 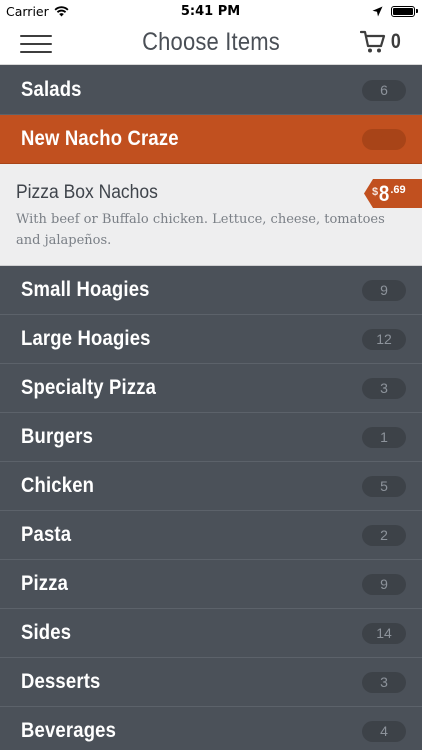 I want to click on price-cents: .69, so click(x=398, y=189).